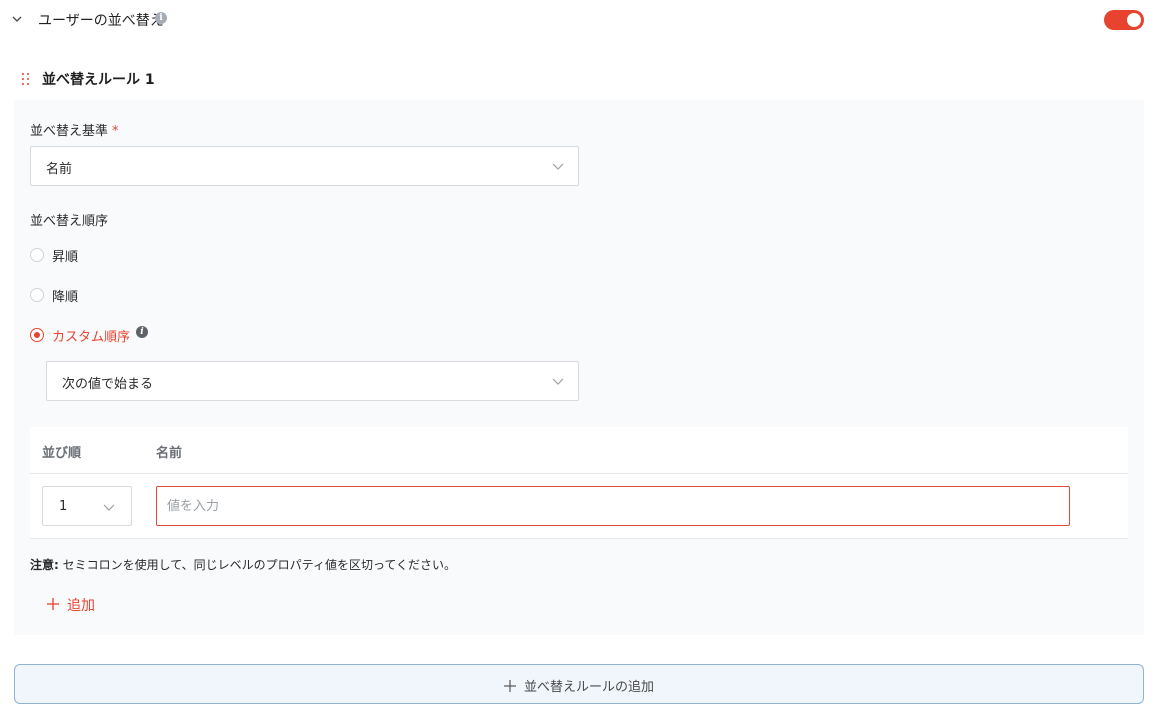 Image resolution: width=1156 pixels, height=724 pixels. What do you see at coordinates (1134, 20) in the screenshot?
I see `toggle-knob` at bounding box center [1134, 20].